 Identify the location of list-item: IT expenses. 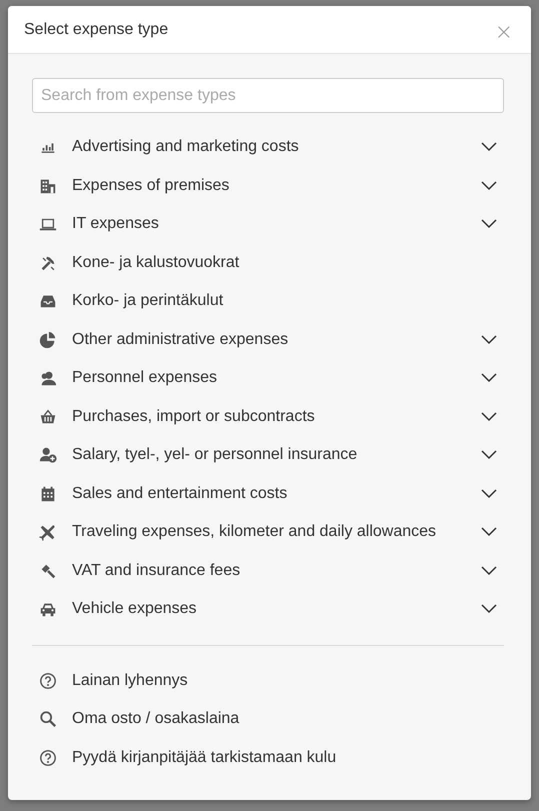
(268, 224).